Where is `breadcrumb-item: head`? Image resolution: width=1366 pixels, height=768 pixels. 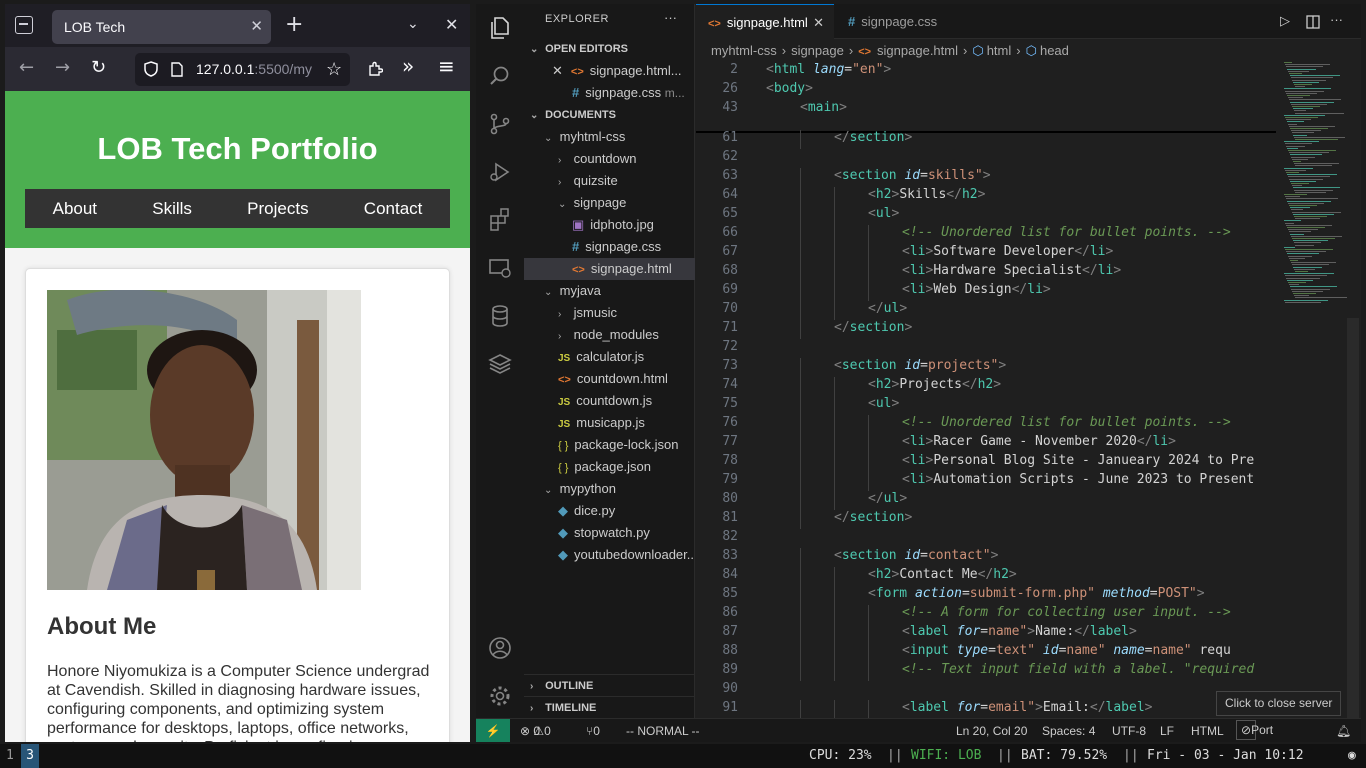 breadcrumb-item: head is located at coordinates (1054, 50).